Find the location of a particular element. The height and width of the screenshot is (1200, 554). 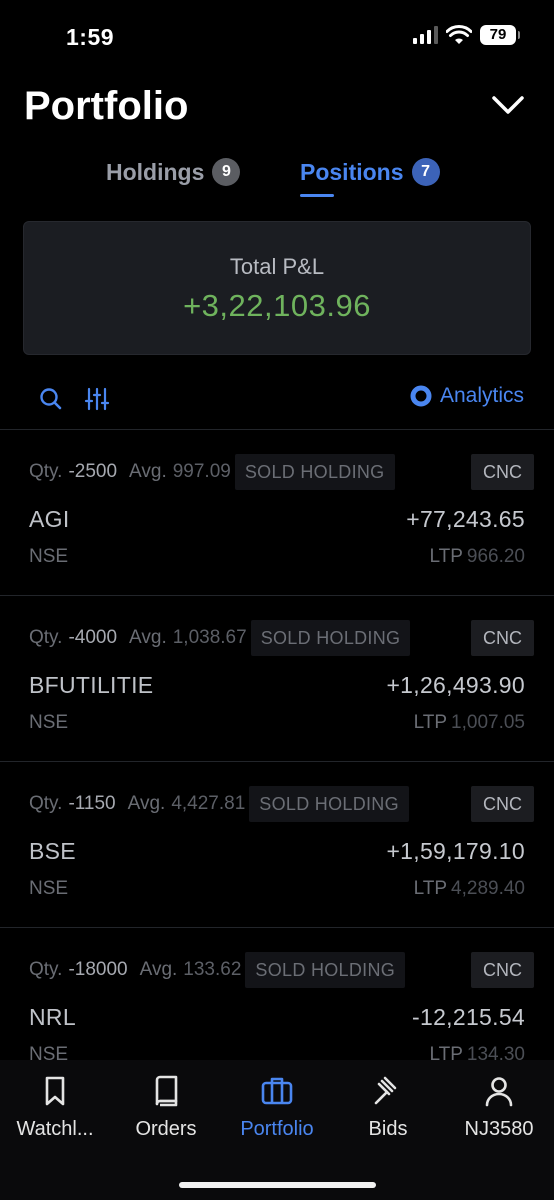

position-pnl: +1,59,179.10 is located at coordinates (455, 851).